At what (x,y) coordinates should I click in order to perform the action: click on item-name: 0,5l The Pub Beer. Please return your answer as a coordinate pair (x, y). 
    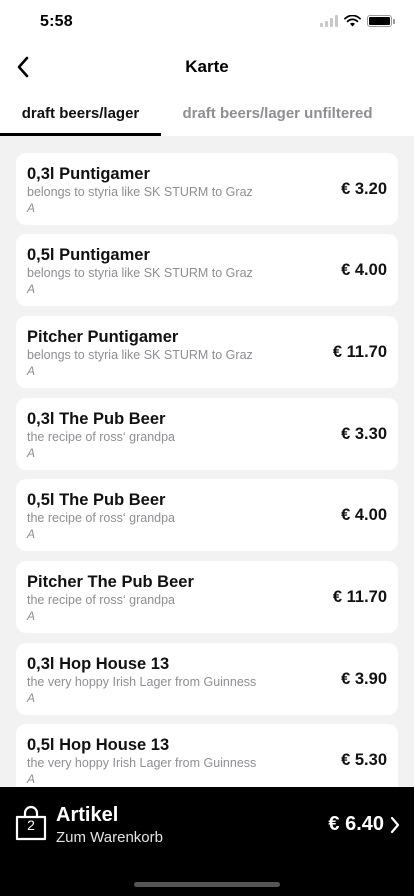
    Looking at the image, I should click on (96, 500).